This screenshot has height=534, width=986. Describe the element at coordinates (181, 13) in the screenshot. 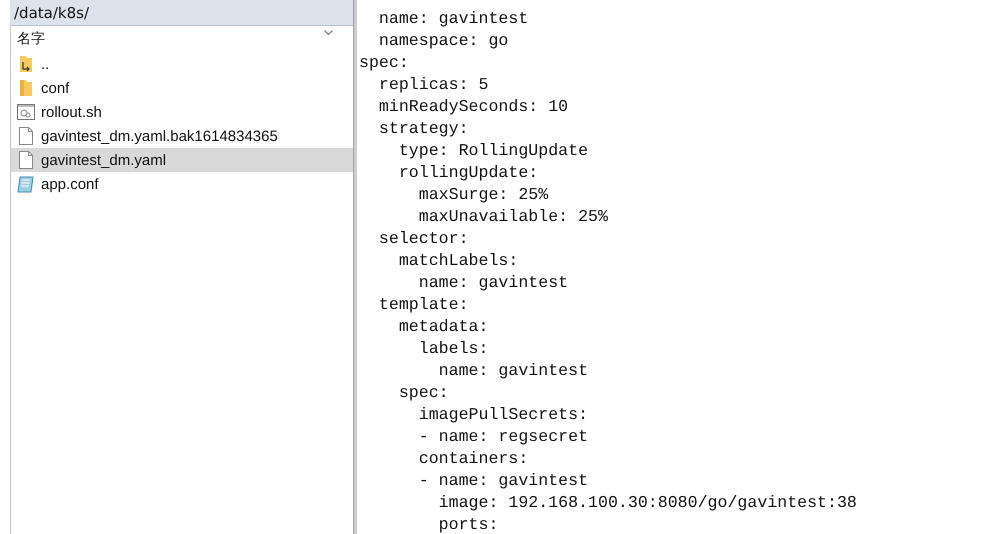

I see `path-bar: /data/k8s/` at that location.